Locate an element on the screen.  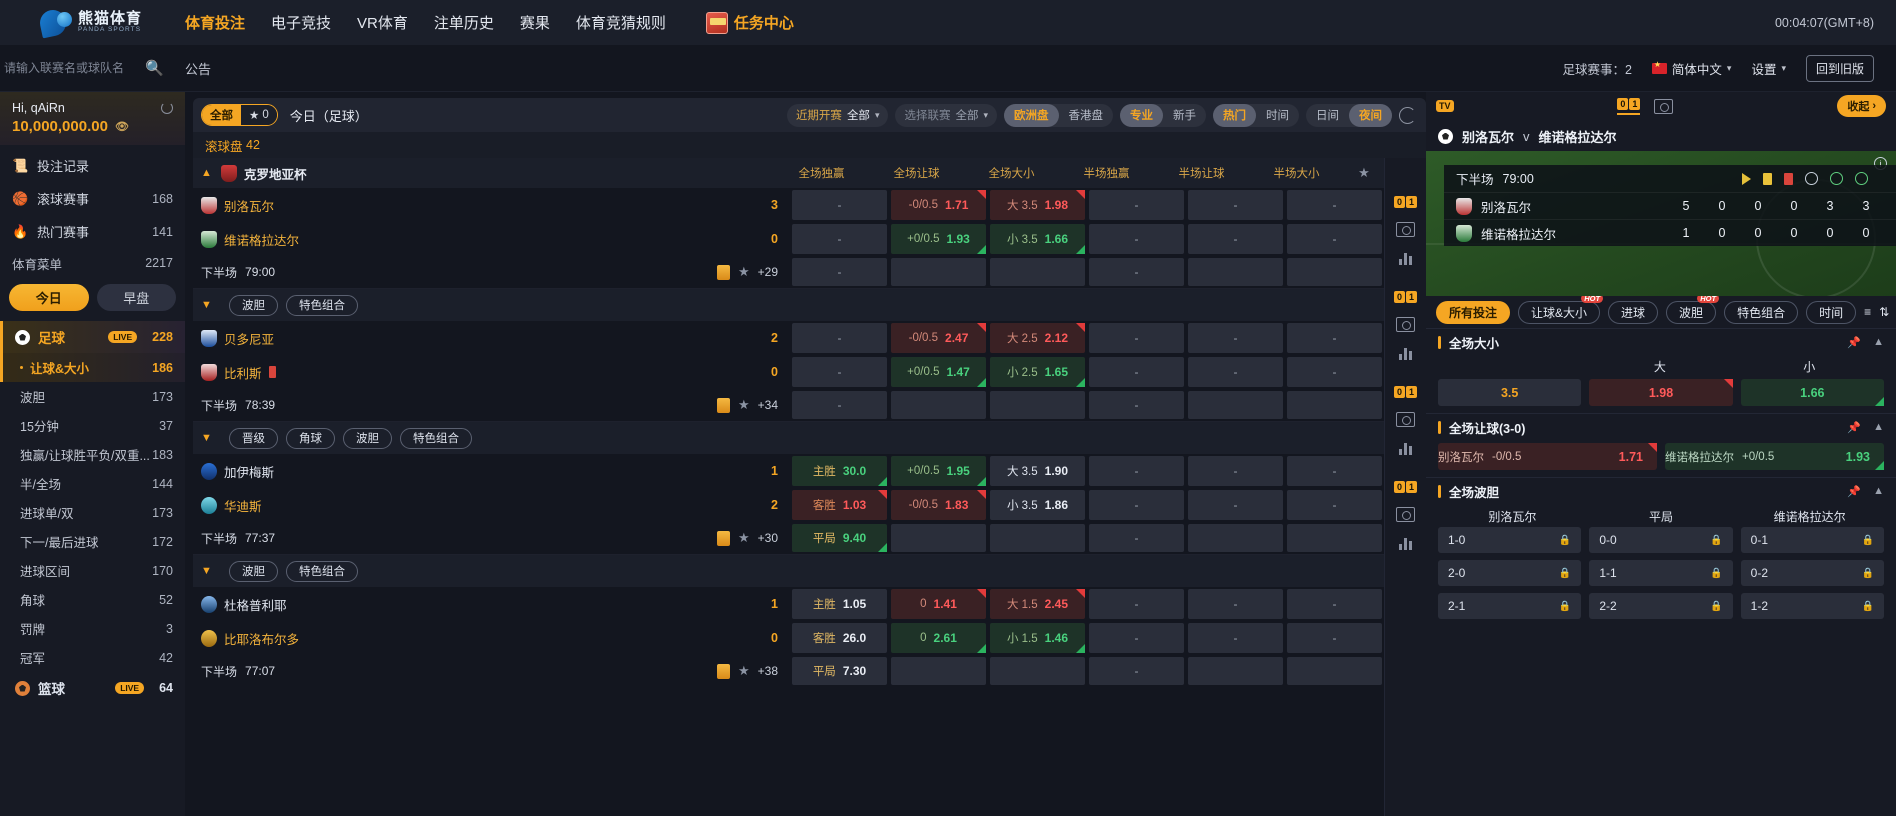
nav-mission-center: 任务中心 is located at coordinates (749, 22).